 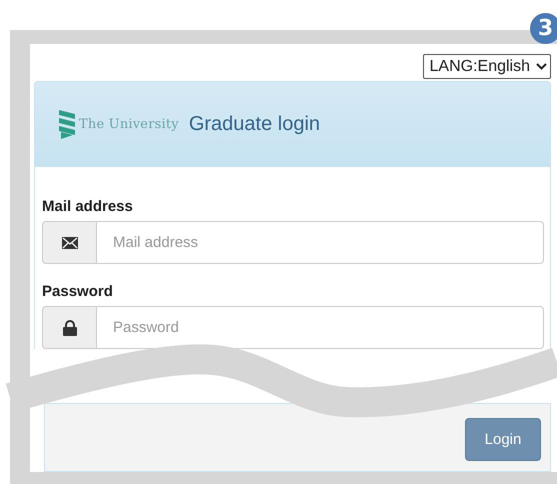 What do you see at coordinates (67, 124) in the screenshot?
I see `logo-icon` at bounding box center [67, 124].